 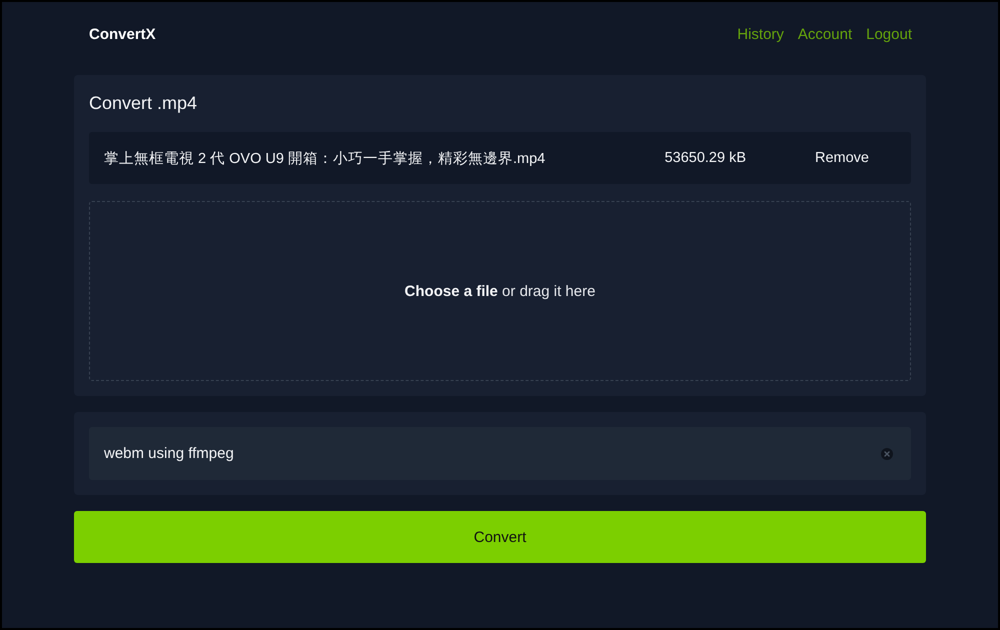 What do you see at coordinates (825, 34) in the screenshot?
I see `nav-link: Account` at bounding box center [825, 34].